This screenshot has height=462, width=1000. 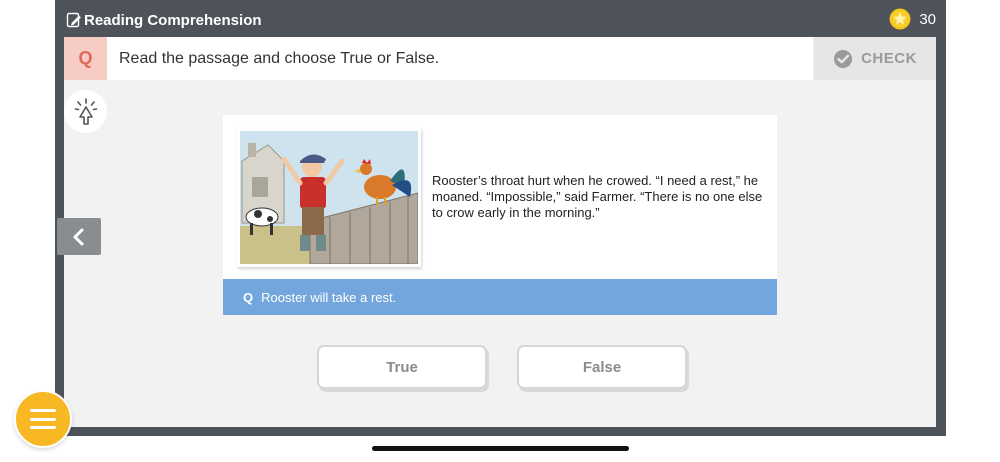 I want to click on hint-button, so click(x=85, y=111).